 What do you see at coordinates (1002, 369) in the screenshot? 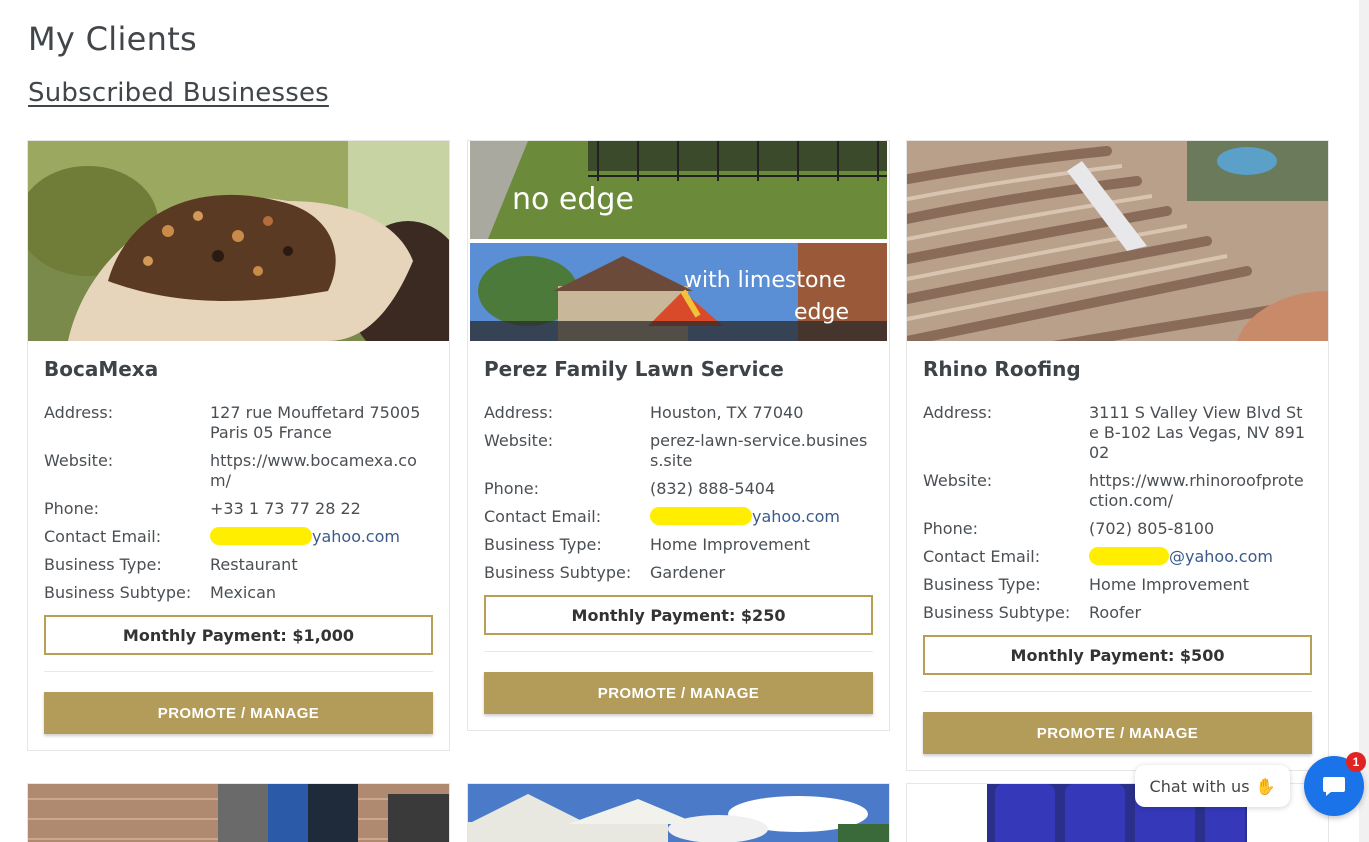
I see `business-name: Rhino Roofing` at bounding box center [1002, 369].